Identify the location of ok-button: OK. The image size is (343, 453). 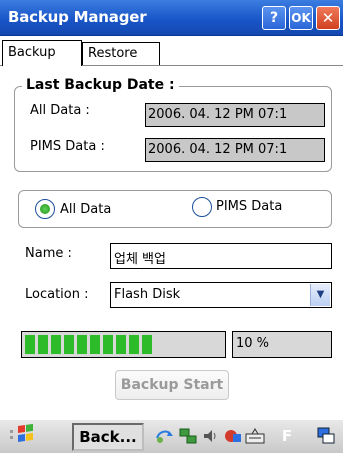
(301, 18).